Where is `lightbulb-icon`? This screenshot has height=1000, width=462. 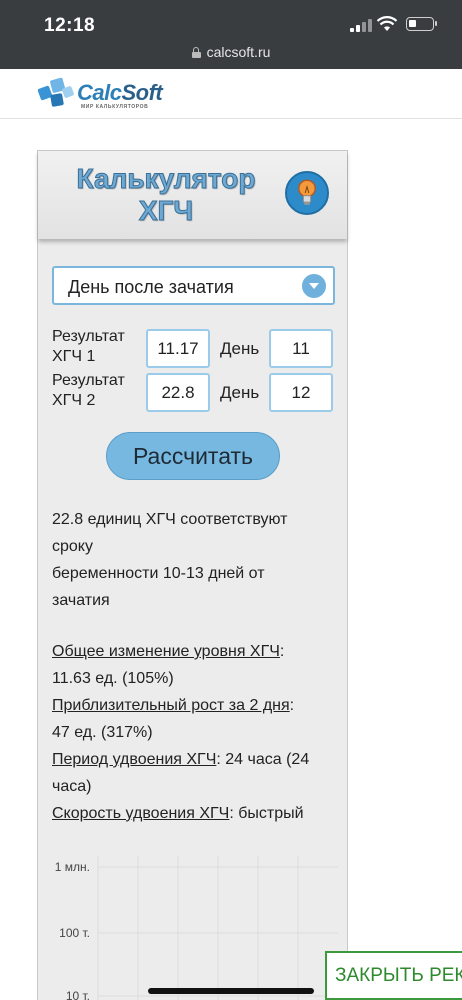
lightbulb-icon is located at coordinates (307, 193).